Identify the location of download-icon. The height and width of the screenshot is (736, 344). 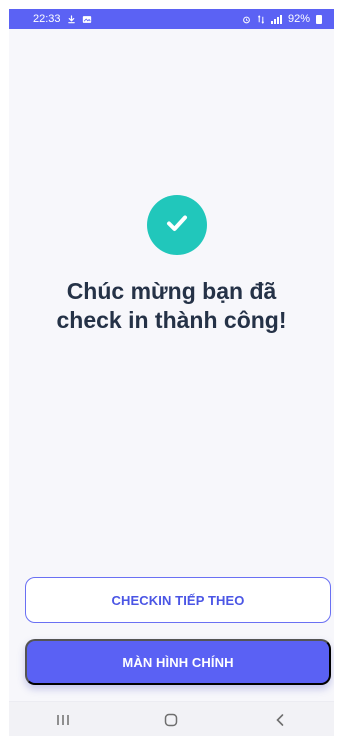
(71, 19).